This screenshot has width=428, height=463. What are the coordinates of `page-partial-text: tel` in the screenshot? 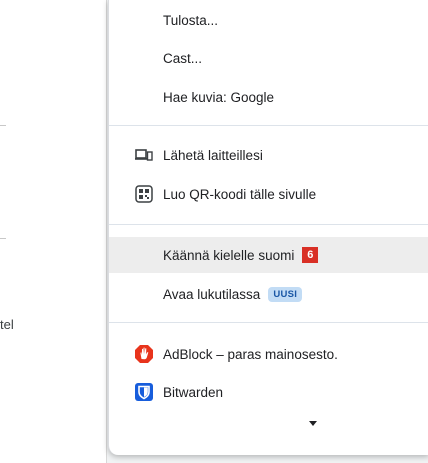 It's located at (7, 324).